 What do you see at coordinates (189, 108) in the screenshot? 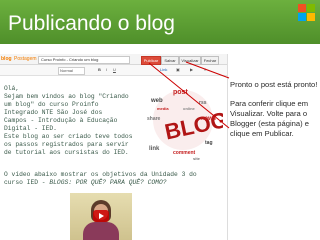
I see `svg-text: online` at bounding box center [189, 108].